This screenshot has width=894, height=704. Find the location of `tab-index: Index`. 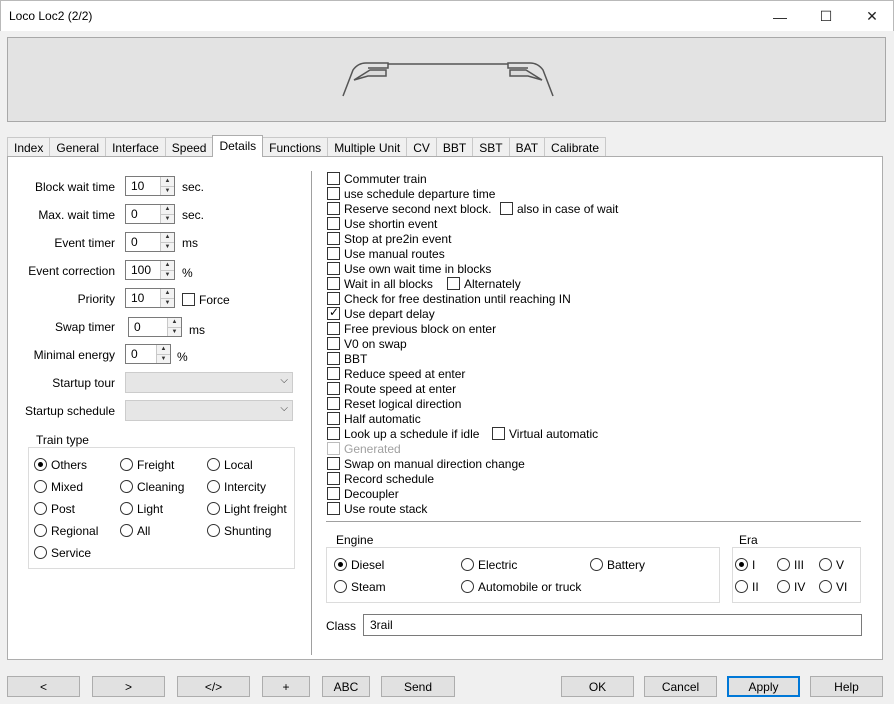

tab-index: Index is located at coordinates (29, 147).